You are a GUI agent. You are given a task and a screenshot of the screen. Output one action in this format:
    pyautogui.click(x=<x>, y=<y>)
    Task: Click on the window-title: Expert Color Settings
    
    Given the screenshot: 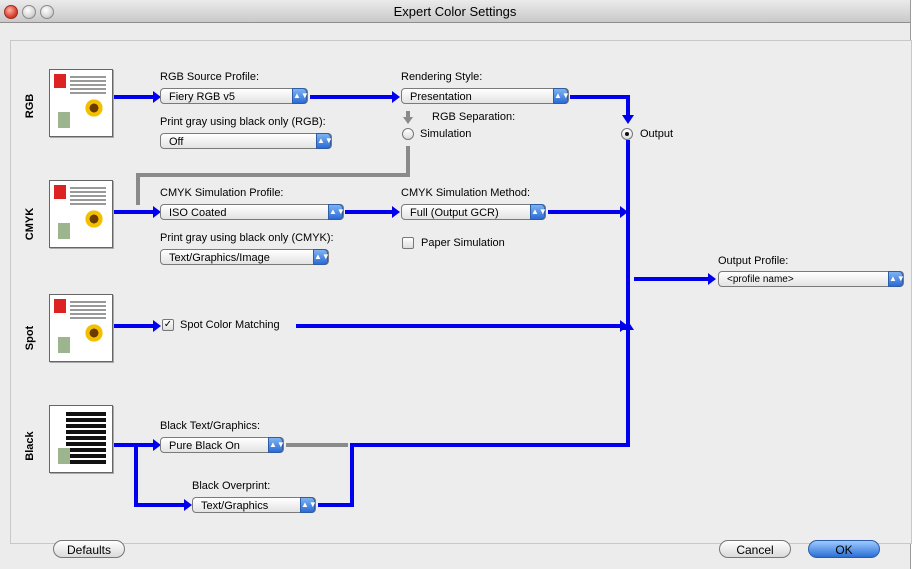 What is the action you would take?
    pyautogui.click(x=455, y=11)
    